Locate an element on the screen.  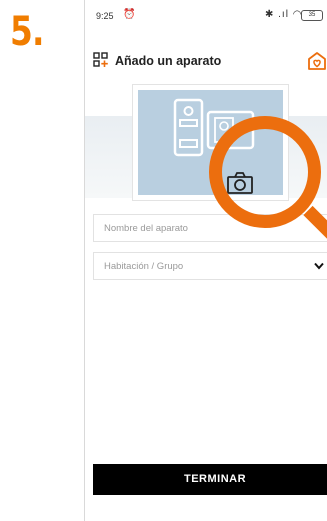
alarm-icon: ⏰ is located at coordinates (129, 14).